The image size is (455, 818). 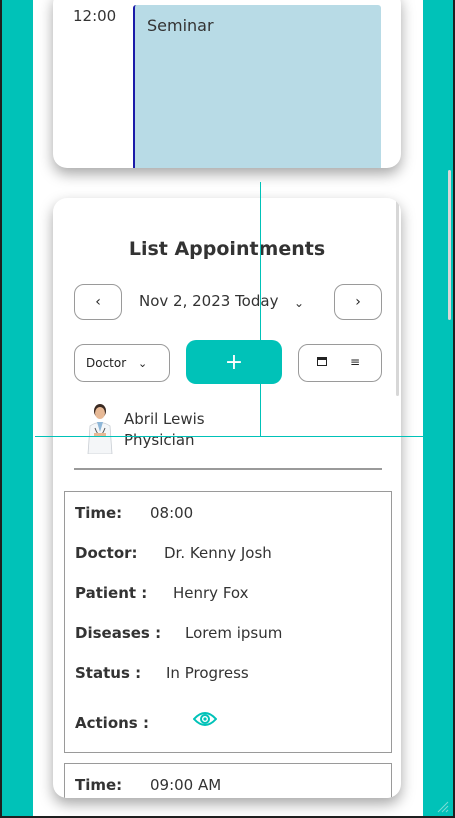 I want to click on calendar-event-title: Seminar, so click(x=180, y=25).